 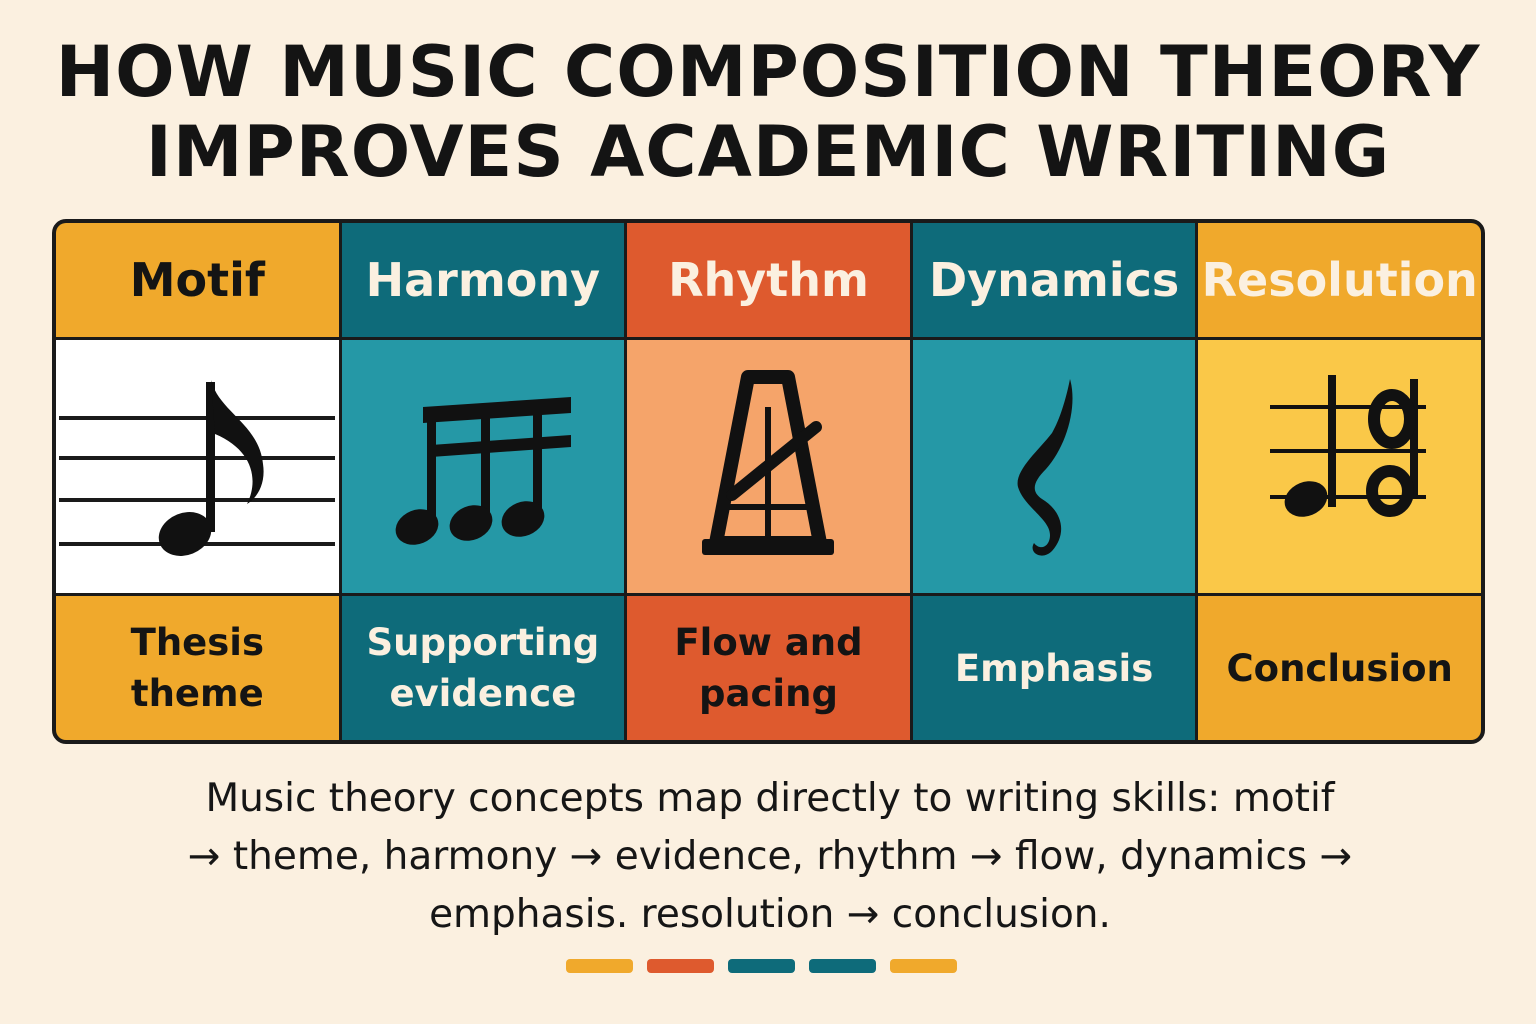 I want to click on beamed-notes-icon, so click(x=483, y=470).